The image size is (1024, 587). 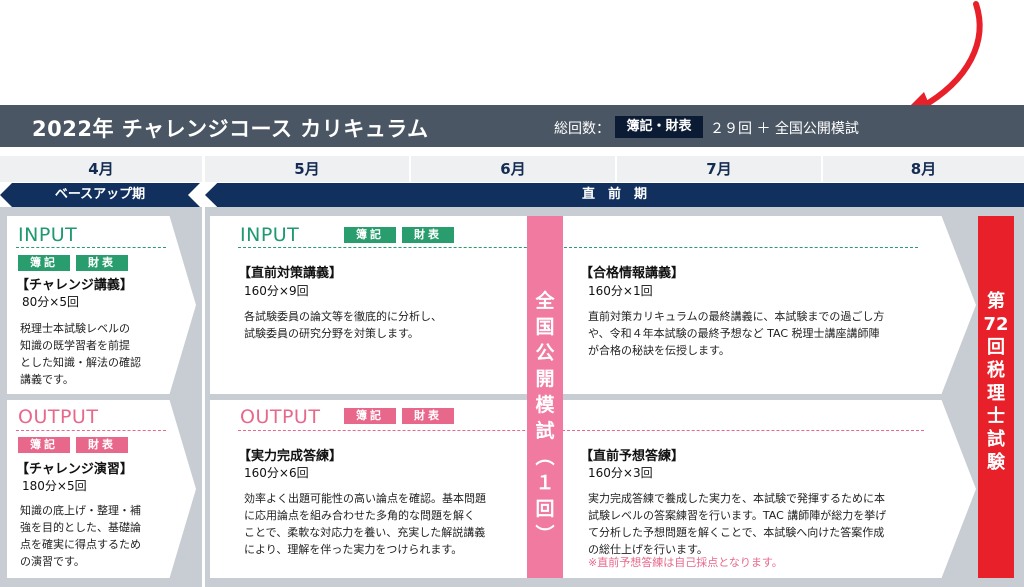 I want to click on subject-badge: 簿記・財表, so click(x=659, y=127).